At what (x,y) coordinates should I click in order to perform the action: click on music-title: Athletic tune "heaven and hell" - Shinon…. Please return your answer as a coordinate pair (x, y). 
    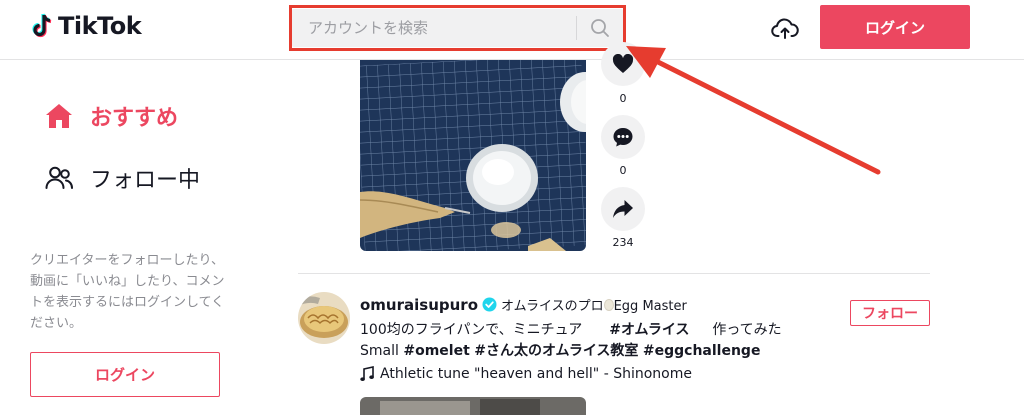
    Looking at the image, I should click on (536, 374).